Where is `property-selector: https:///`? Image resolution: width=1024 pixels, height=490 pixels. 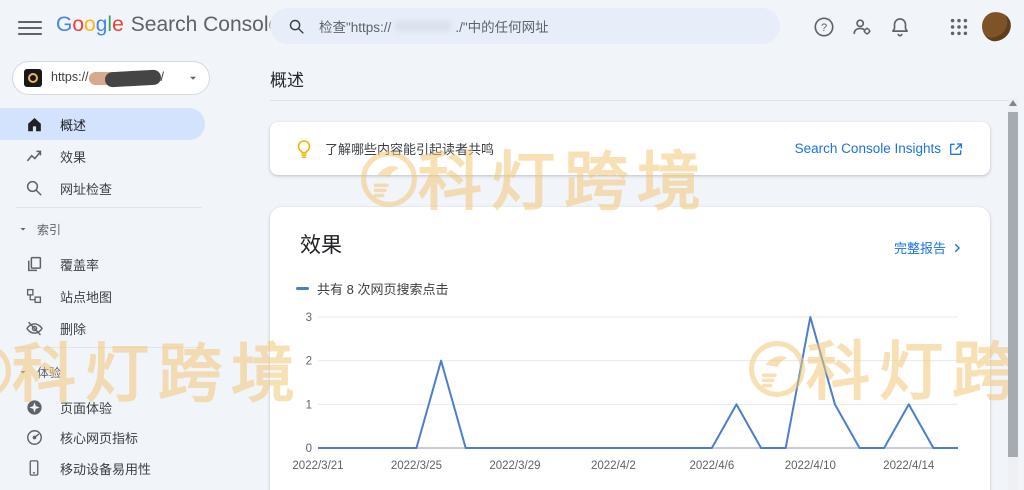
property-selector: https:/// is located at coordinates (111, 78).